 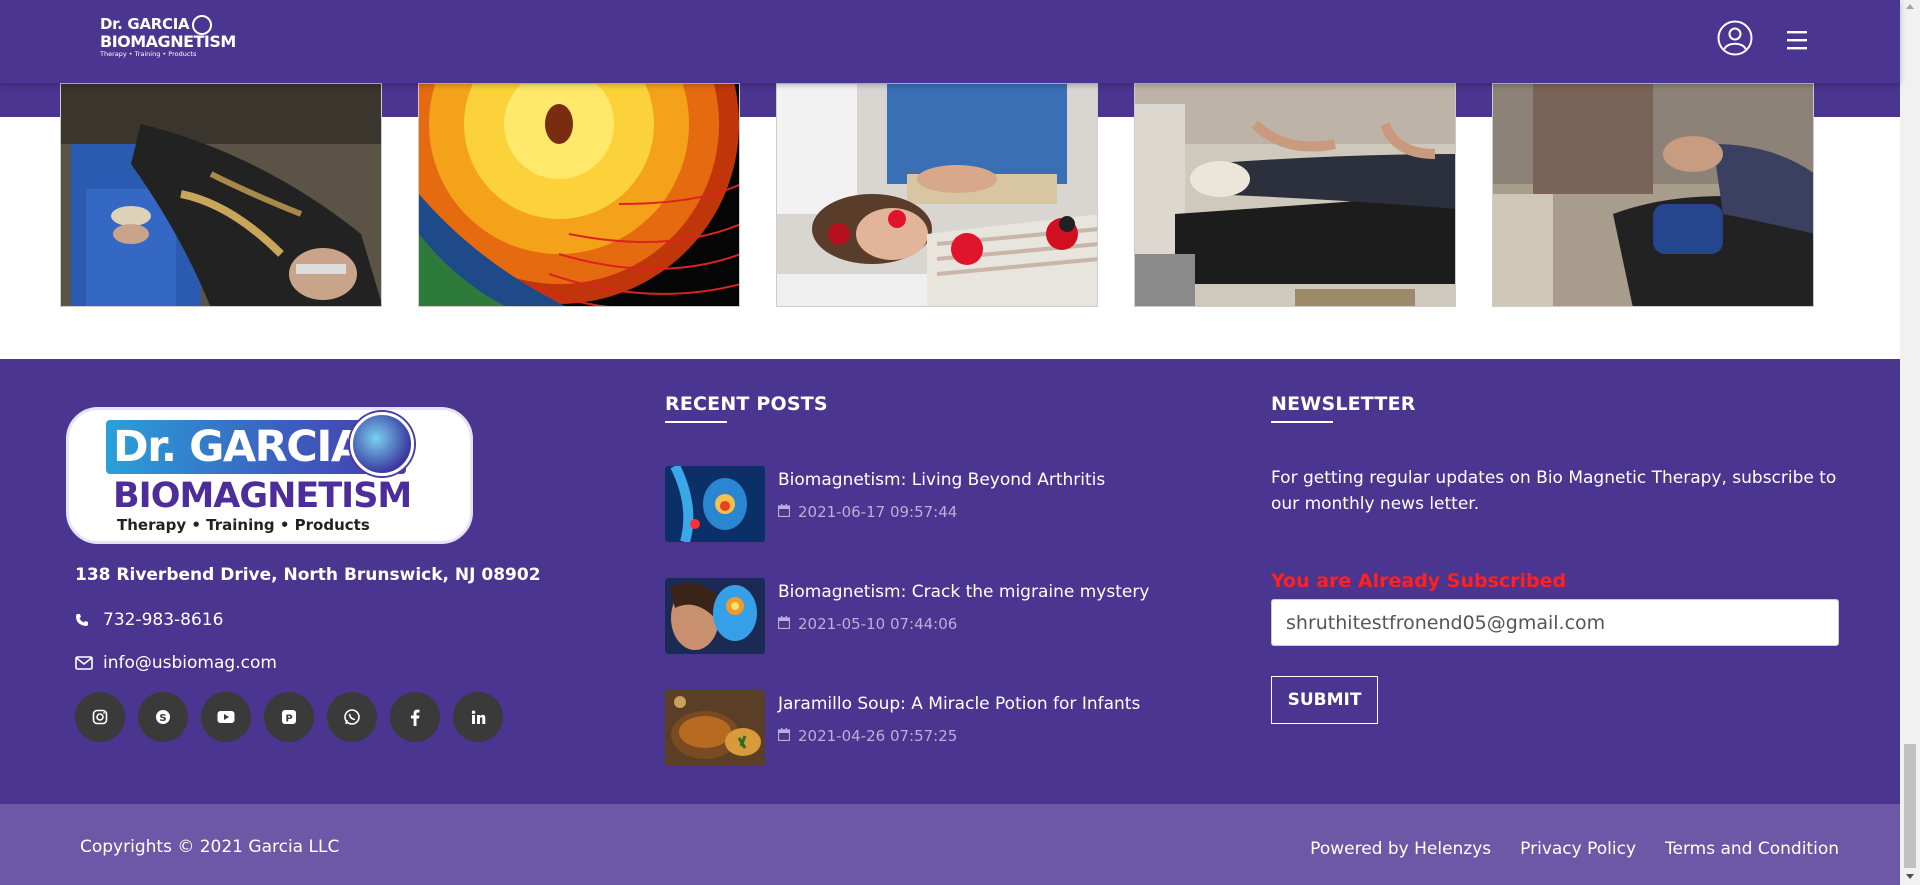 I want to click on recent-posts-title: RECENT POSTS, so click(x=746, y=408).